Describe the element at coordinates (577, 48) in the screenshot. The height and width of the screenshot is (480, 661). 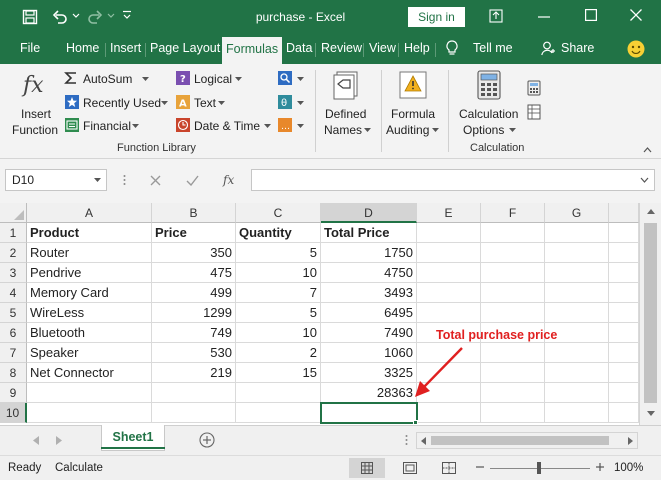
I see `share-button: Share` at that location.